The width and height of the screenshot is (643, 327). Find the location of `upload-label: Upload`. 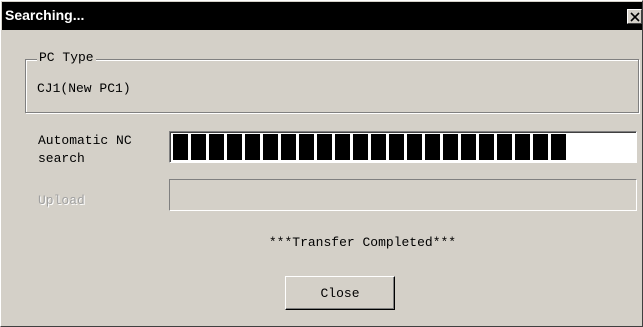

upload-label: Upload is located at coordinates (61, 200).